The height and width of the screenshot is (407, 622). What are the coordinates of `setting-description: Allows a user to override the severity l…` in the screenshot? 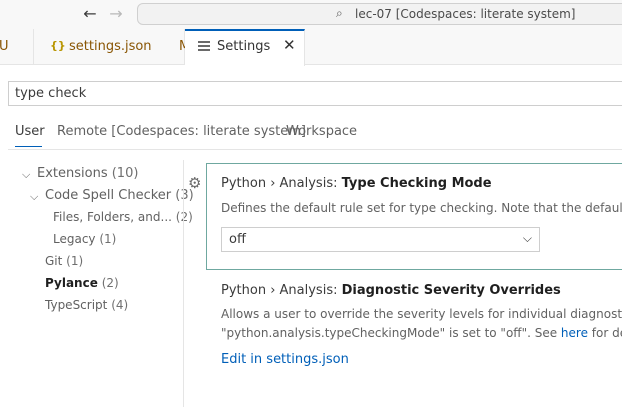 It's located at (421, 314).